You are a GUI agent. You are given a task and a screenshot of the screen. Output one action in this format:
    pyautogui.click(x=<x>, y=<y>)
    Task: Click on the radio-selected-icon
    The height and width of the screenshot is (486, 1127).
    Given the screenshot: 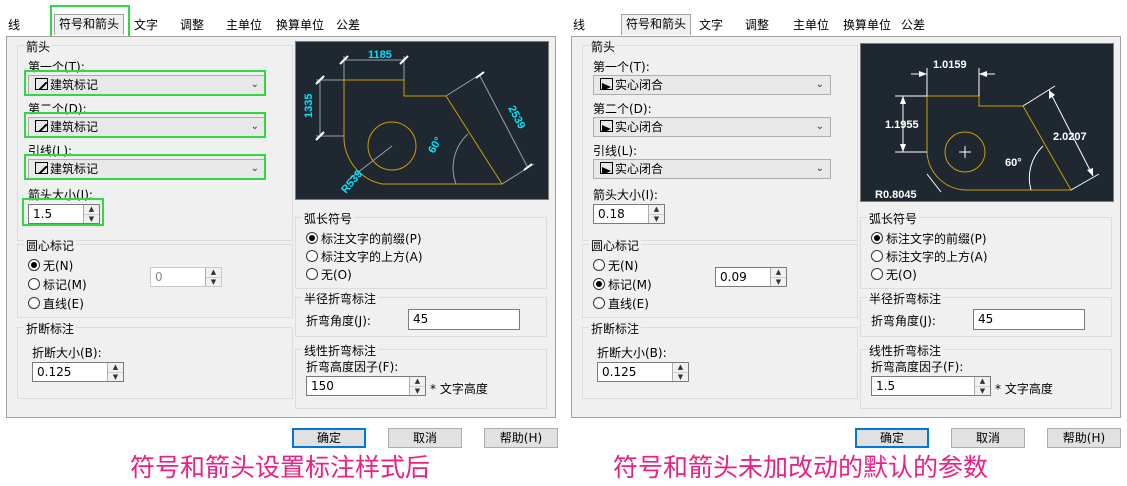 What is the action you would take?
    pyautogui.click(x=312, y=238)
    